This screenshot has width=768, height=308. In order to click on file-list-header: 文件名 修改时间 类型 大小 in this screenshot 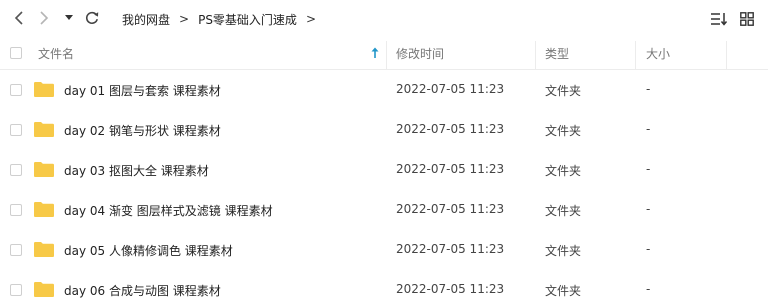, I will do `click(384, 53)`.